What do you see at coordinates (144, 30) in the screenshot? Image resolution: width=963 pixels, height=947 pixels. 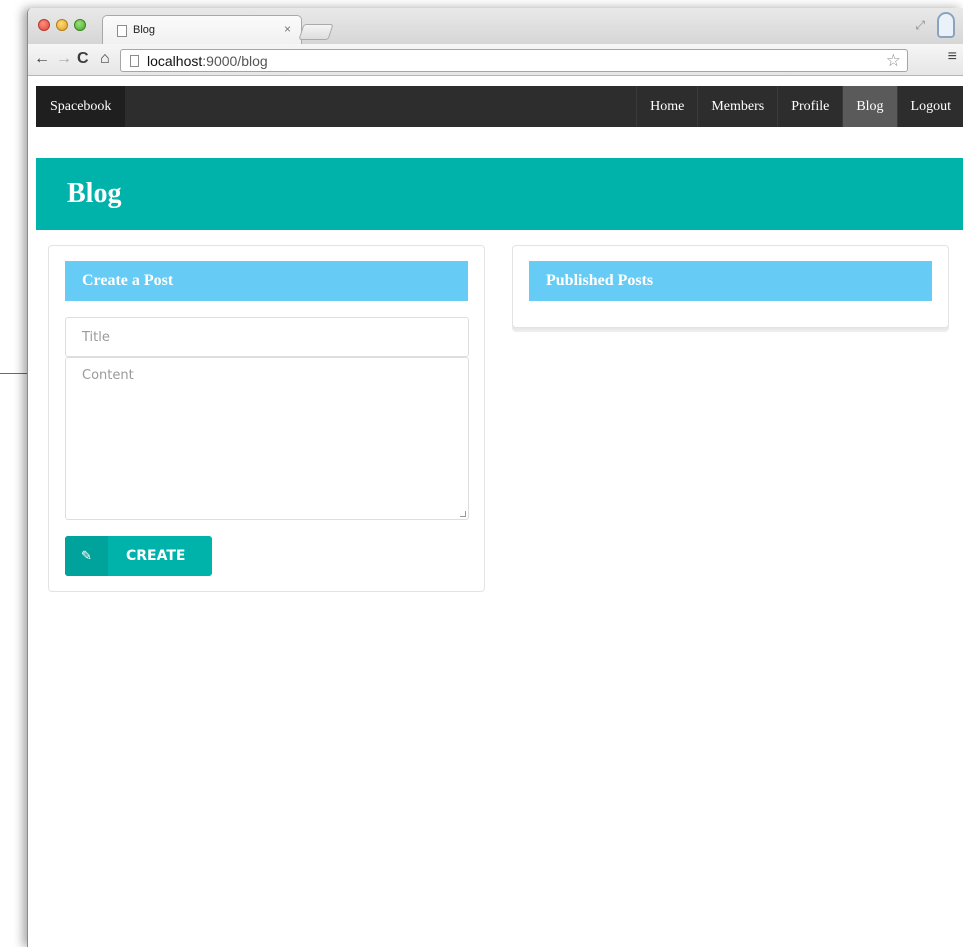 I see `tab-title: Blog` at bounding box center [144, 30].